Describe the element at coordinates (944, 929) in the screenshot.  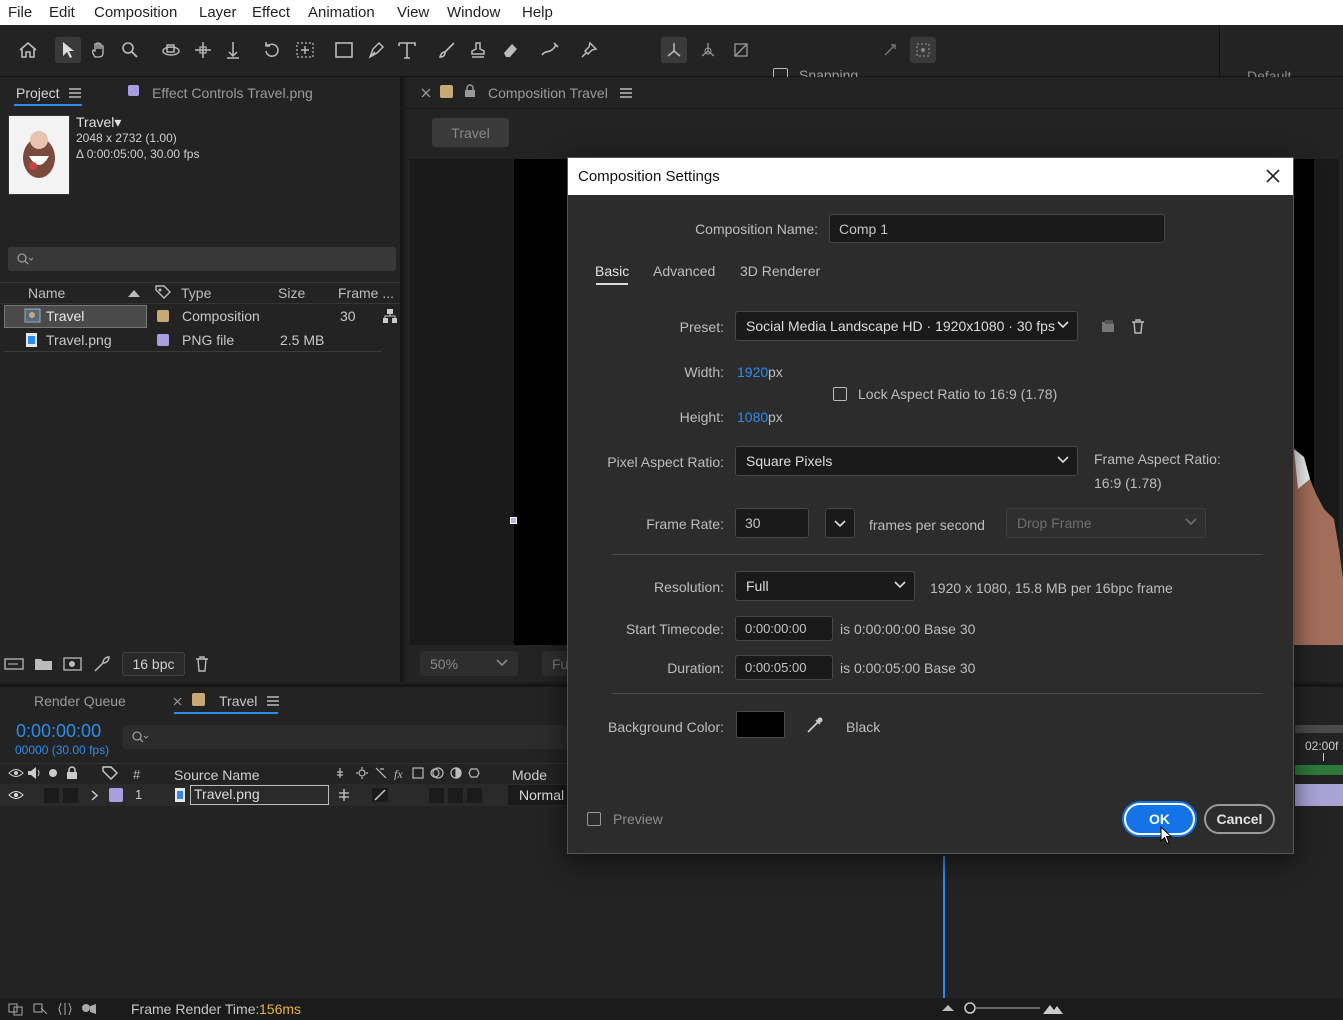
I see `current-time-indicator` at that location.